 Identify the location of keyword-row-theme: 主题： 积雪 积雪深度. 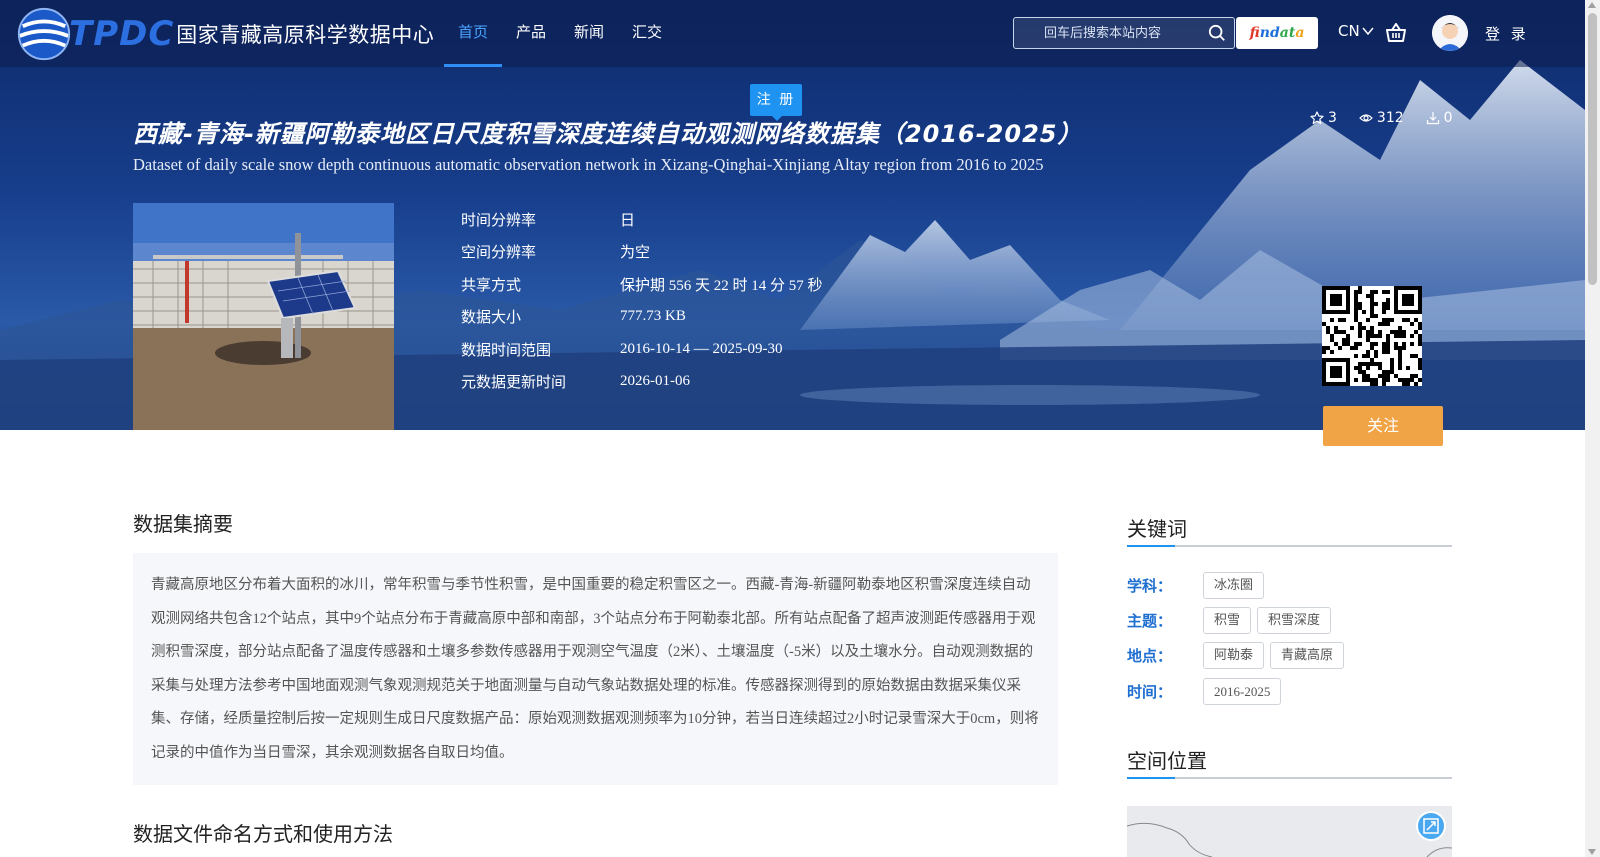
(1232, 620).